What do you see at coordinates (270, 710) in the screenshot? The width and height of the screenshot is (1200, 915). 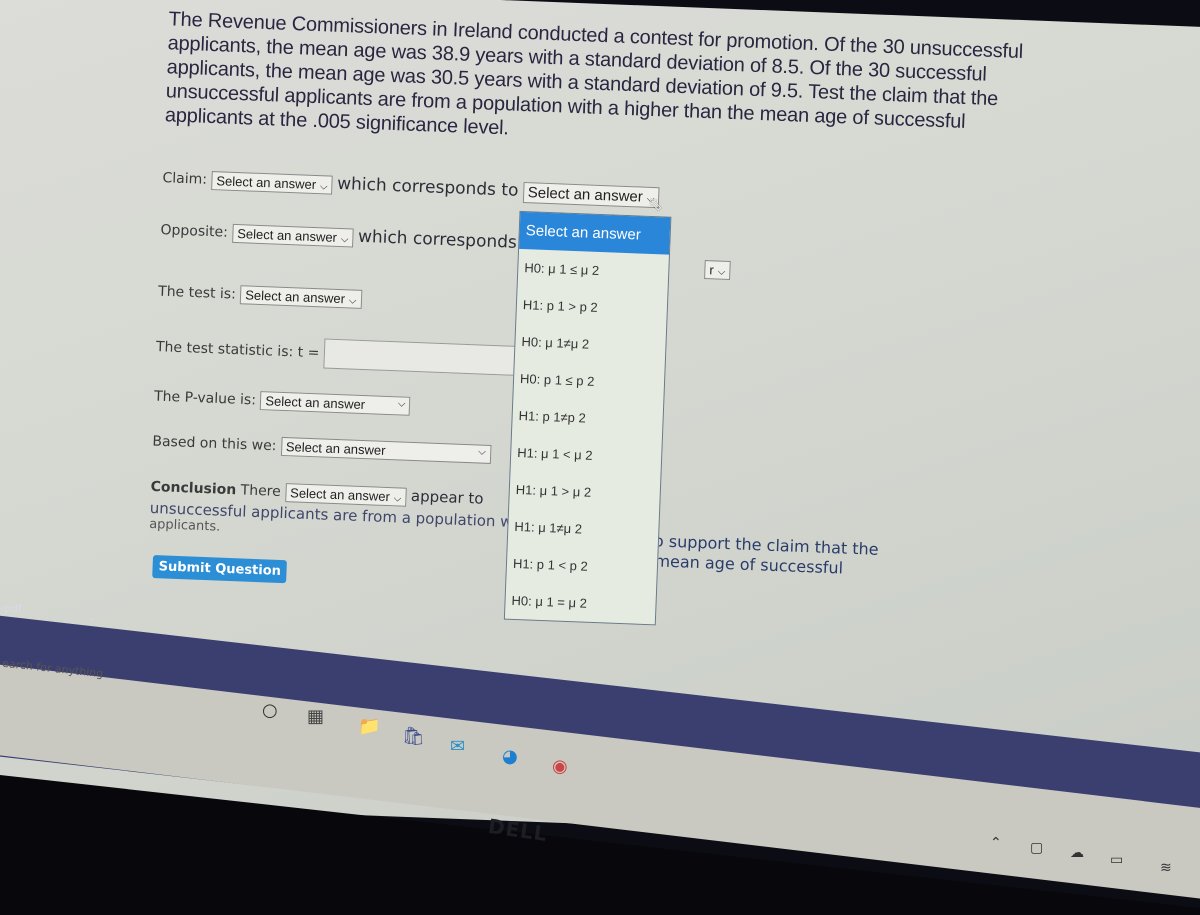 I see `cortana-icon: ○` at bounding box center [270, 710].